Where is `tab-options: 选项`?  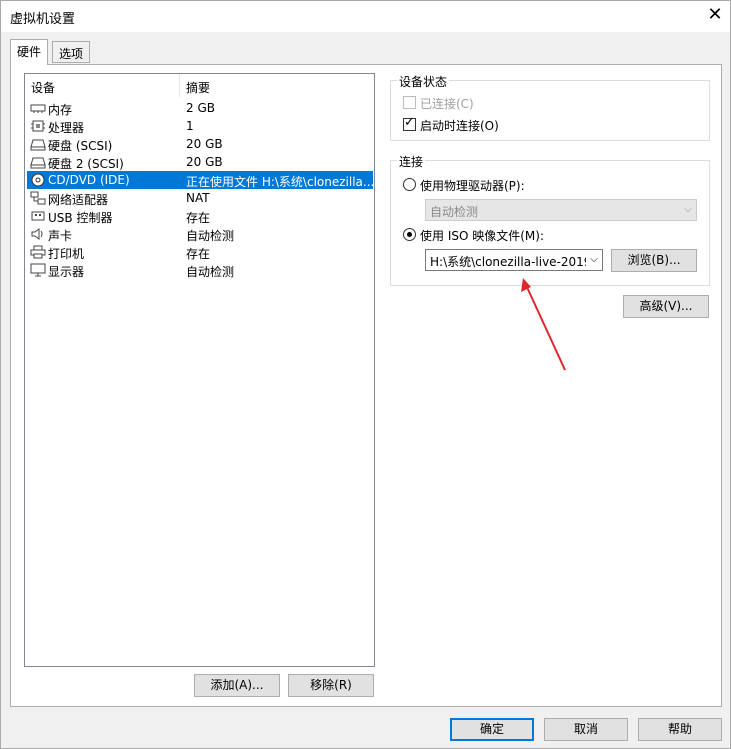 tab-options: 选项 is located at coordinates (71, 52).